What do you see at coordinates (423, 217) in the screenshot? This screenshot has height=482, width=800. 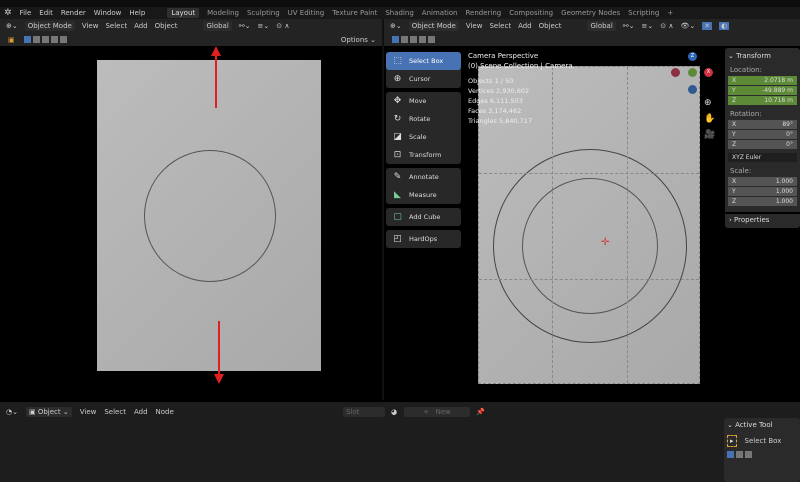 I see `tool-add-cube: ▢ Add Cube` at bounding box center [423, 217].